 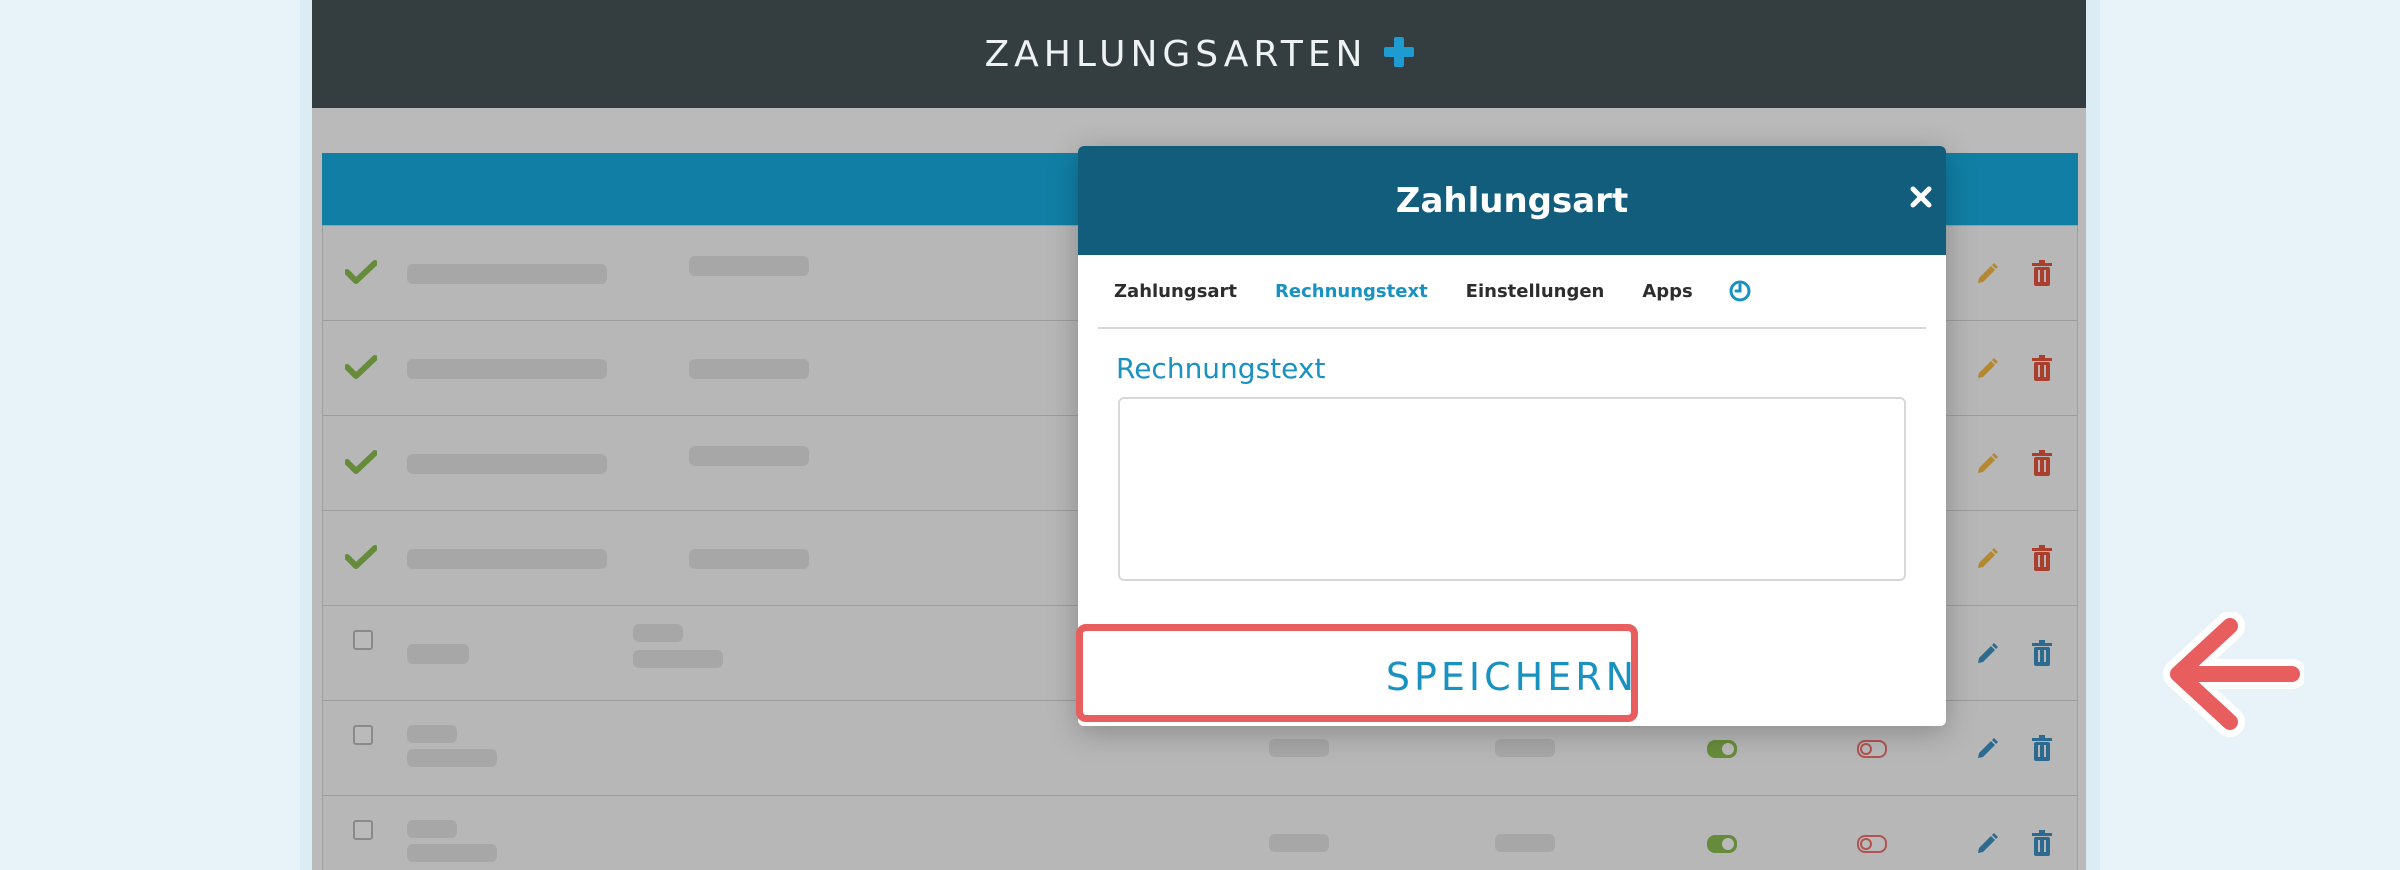 I want to click on tab-rechnungstext: Rechnungstext, so click(x=1351, y=291).